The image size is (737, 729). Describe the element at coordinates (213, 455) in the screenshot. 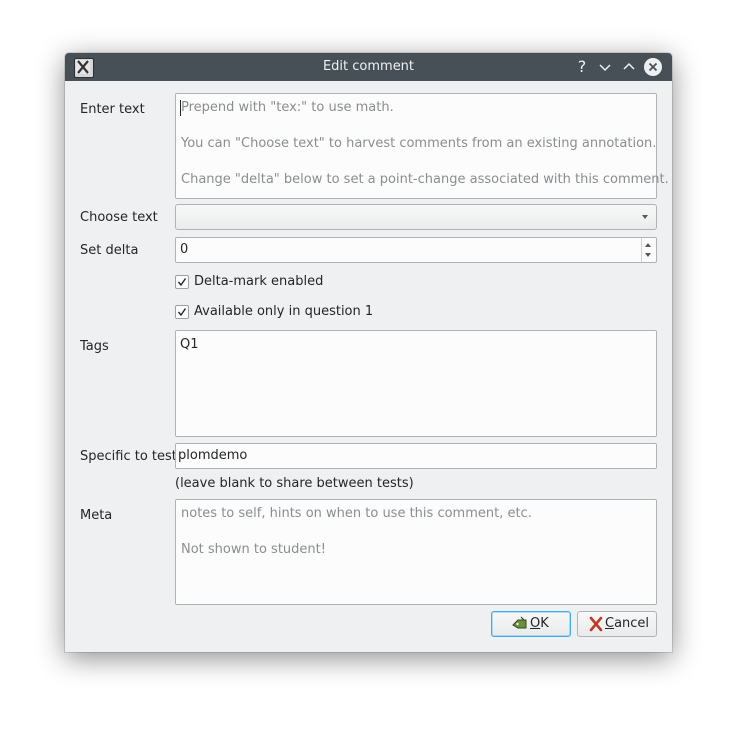

I see `specific-to-test-value: plomdemo` at that location.